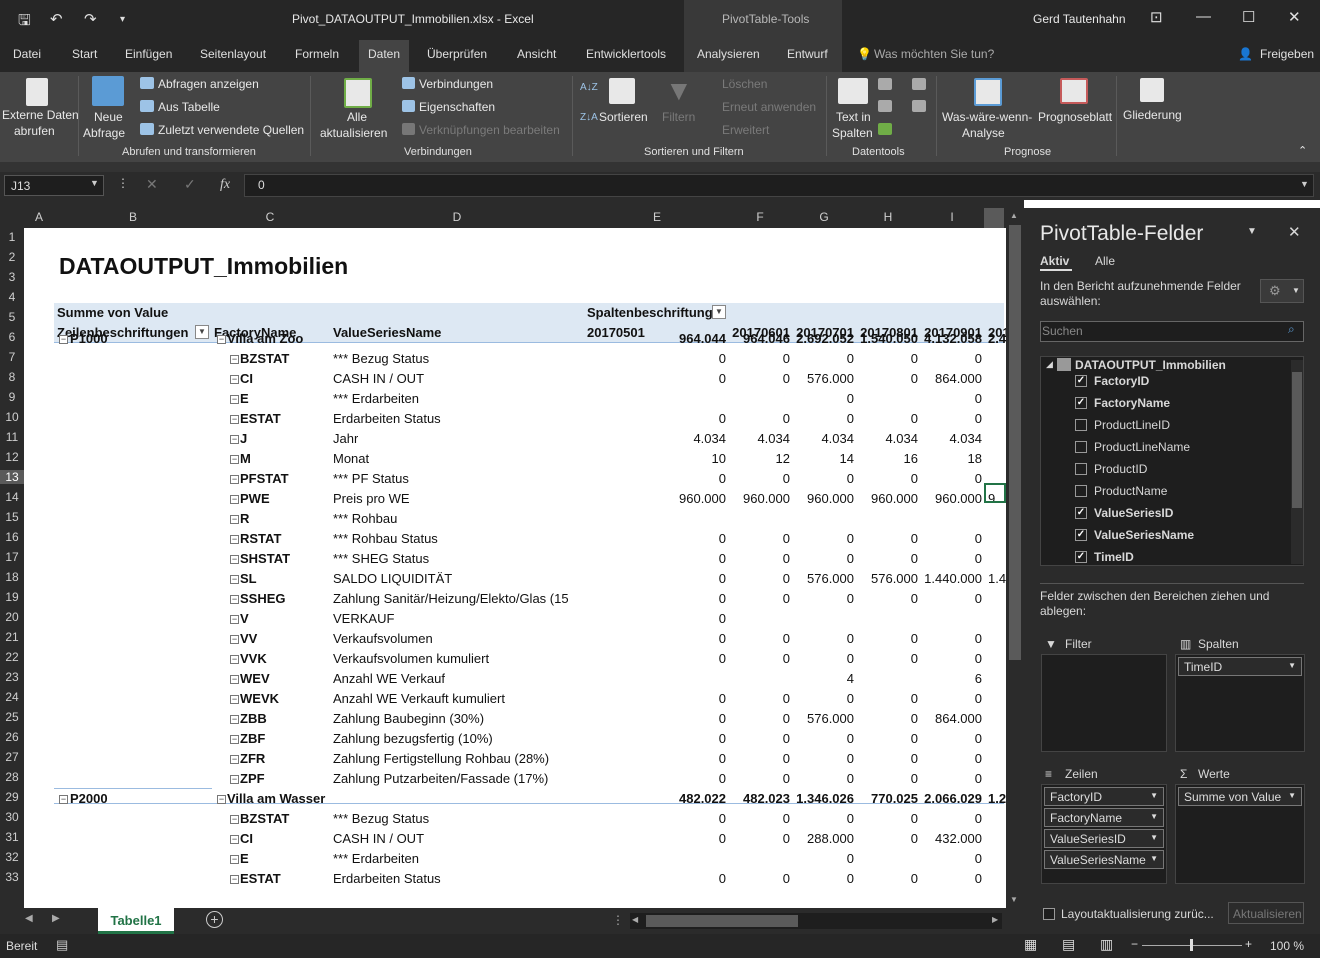 Image resolution: width=1327 pixels, height=967 pixels. What do you see at coordinates (1275, 291) in the screenshot?
I see `gear-icon: ⚙` at bounding box center [1275, 291].